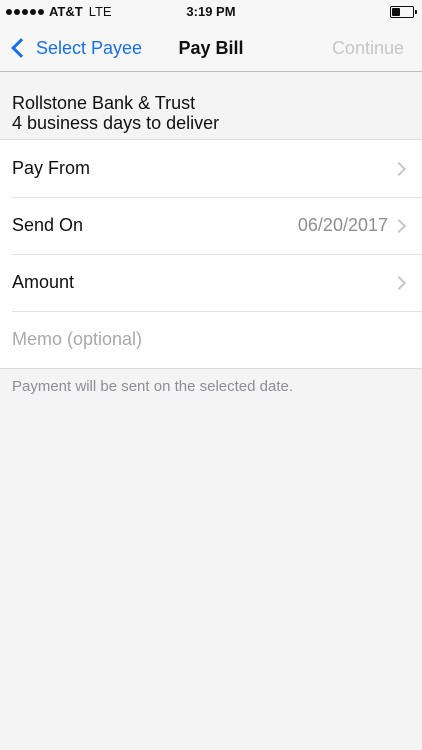 The image size is (422, 750). I want to click on send-on-row: Send On 06/20/2017, so click(211, 225).